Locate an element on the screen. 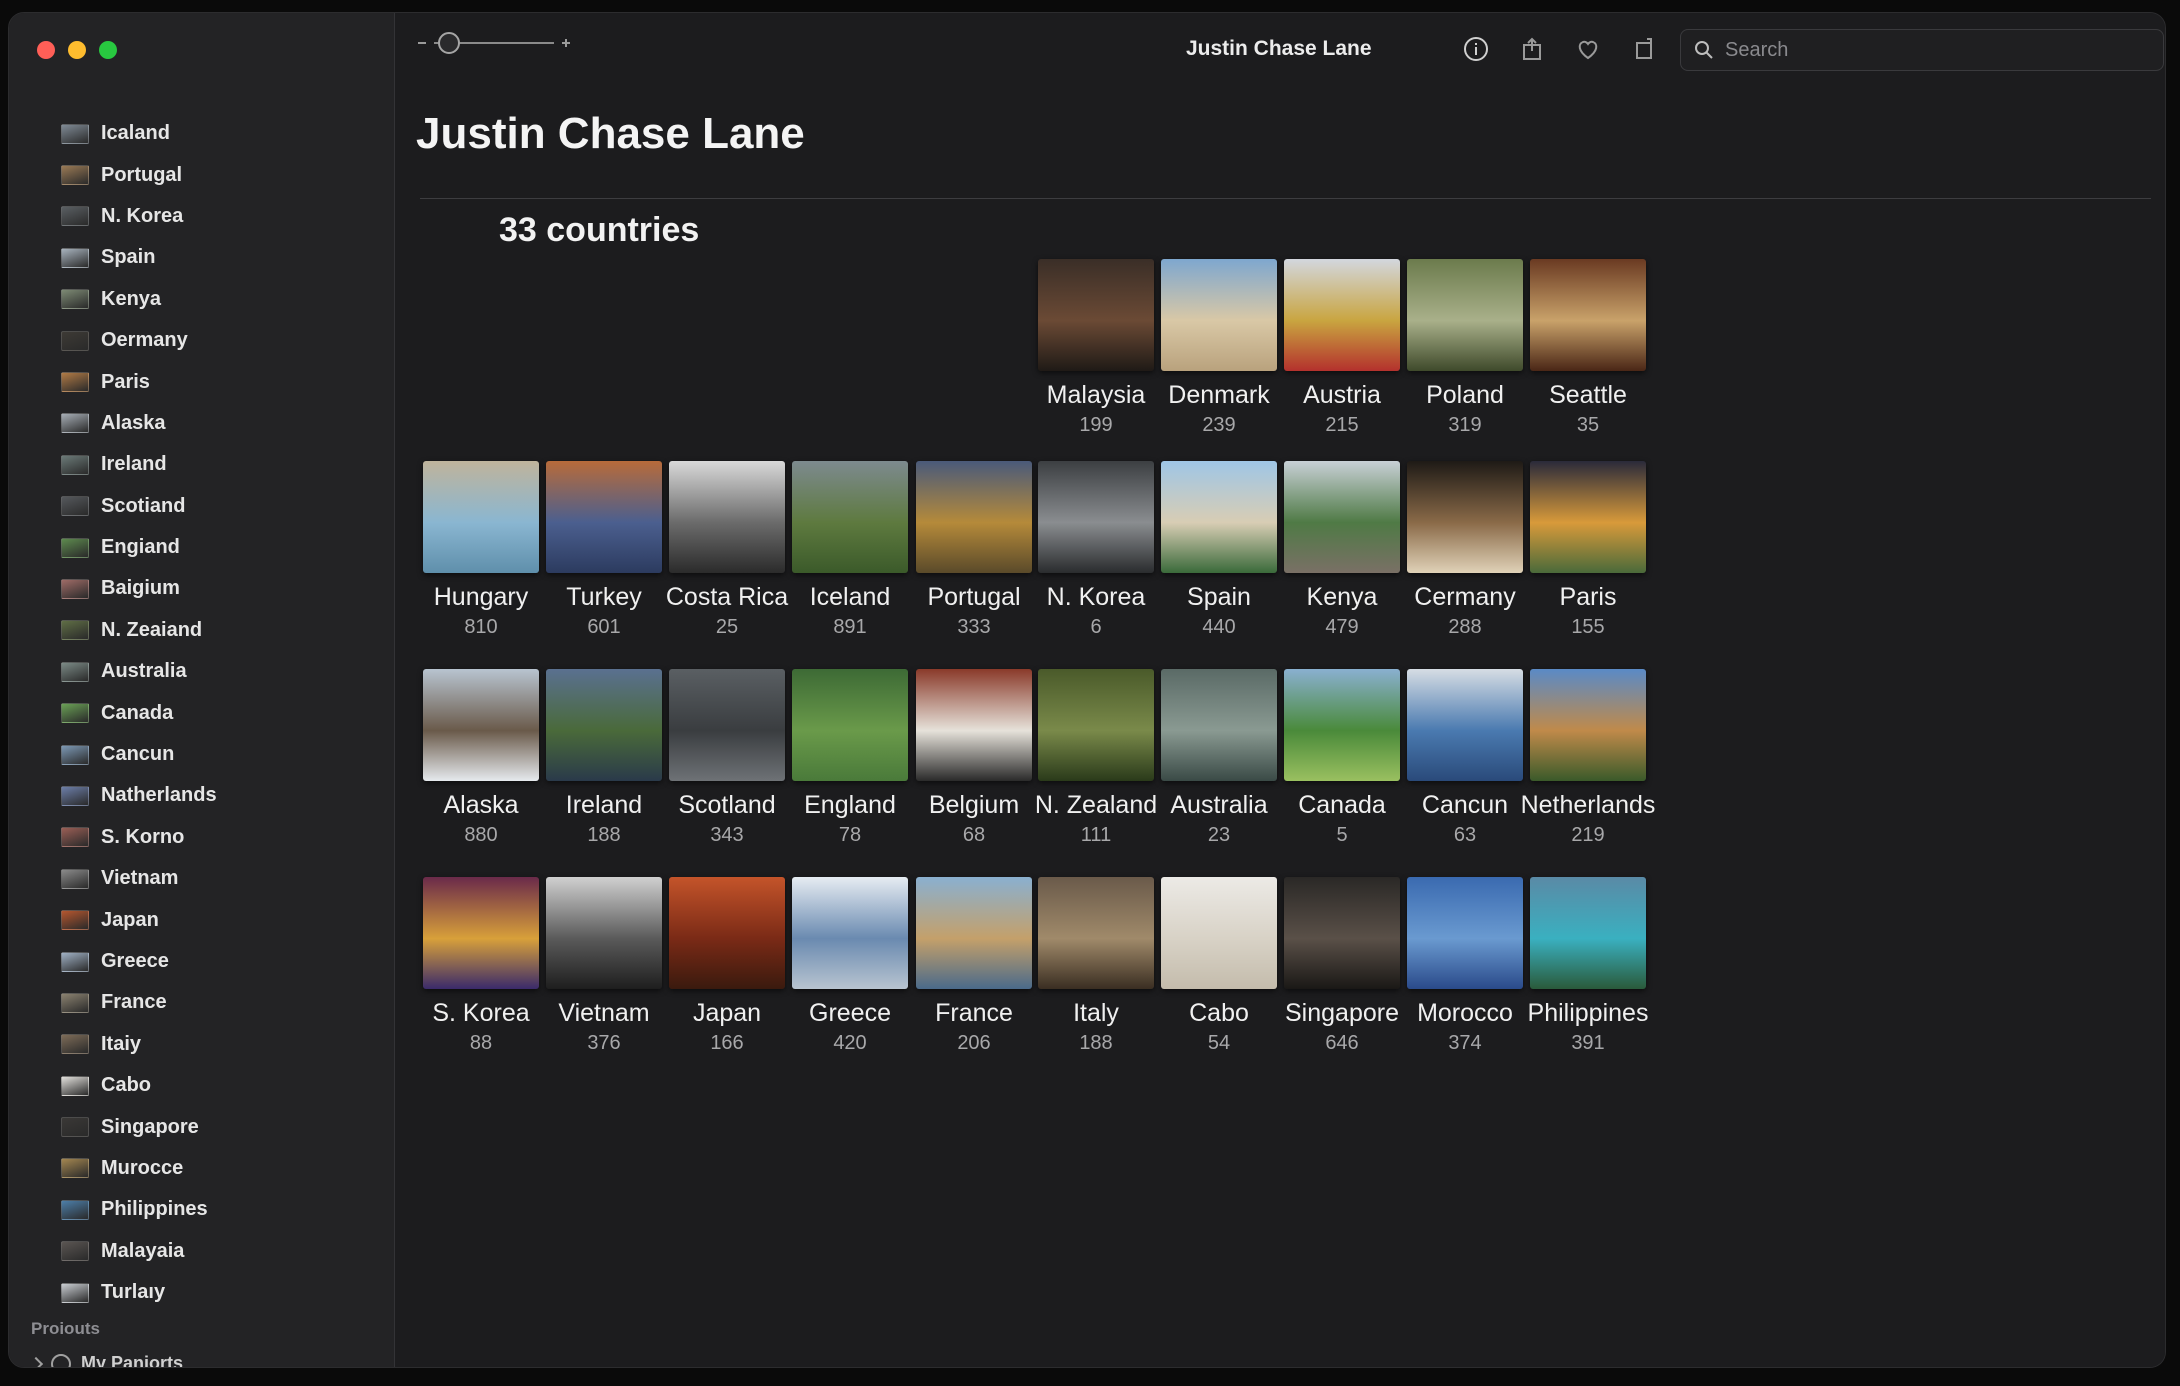 The width and height of the screenshot is (2180, 1386). sidebar-item-label: Philippines is located at coordinates (154, 1209).